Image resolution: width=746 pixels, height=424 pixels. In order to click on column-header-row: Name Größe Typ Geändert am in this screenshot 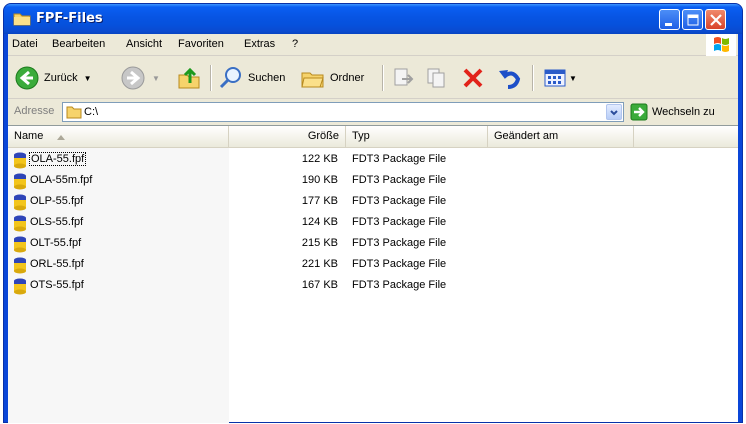, I will do `click(373, 137)`.